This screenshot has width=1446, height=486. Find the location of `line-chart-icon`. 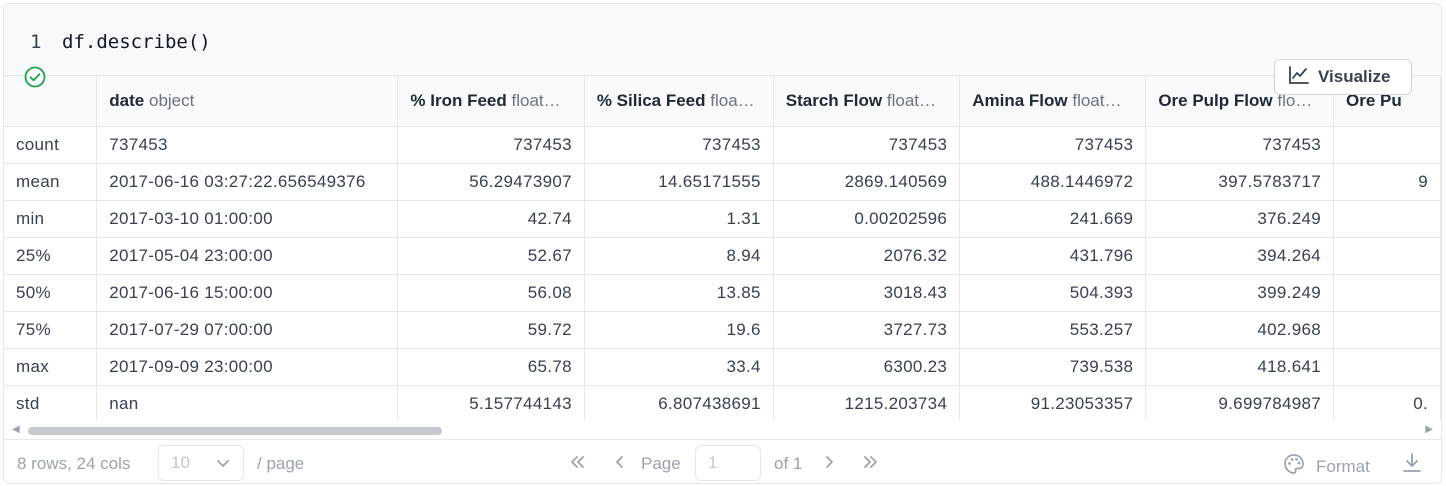

line-chart-icon is located at coordinates (1299, 77).